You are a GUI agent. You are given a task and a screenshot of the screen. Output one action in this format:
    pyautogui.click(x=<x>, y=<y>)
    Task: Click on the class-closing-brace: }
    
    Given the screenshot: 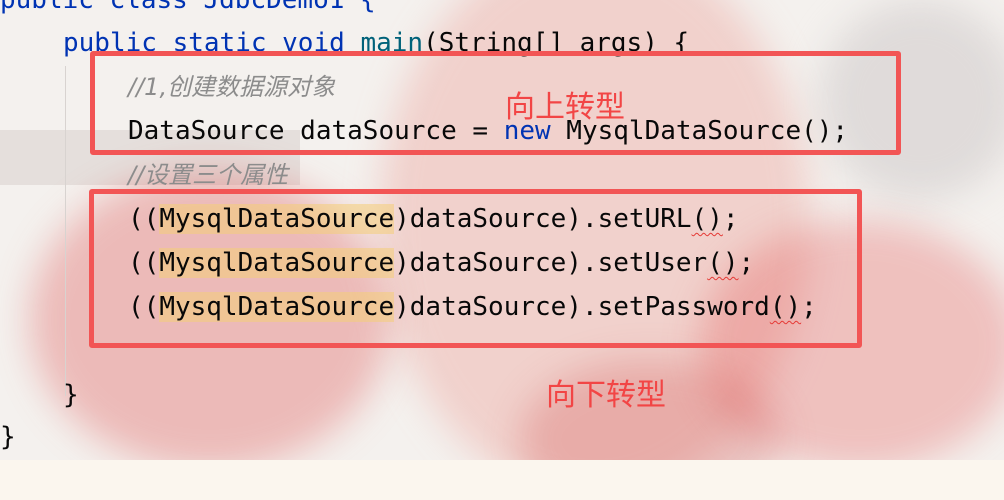 What is the action you would take?
    pyautogui.click(x=8, y=437)
    